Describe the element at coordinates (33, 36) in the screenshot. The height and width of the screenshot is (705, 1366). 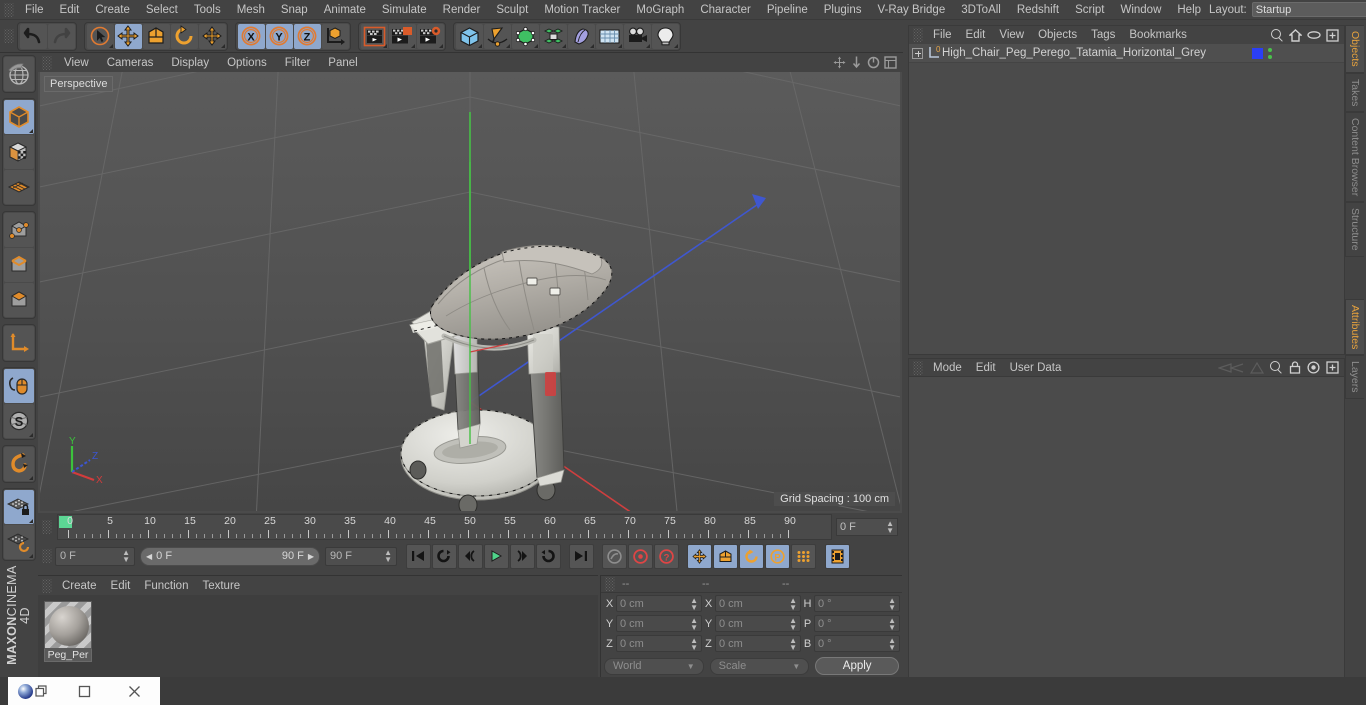
I see `undo-icon` at that location.